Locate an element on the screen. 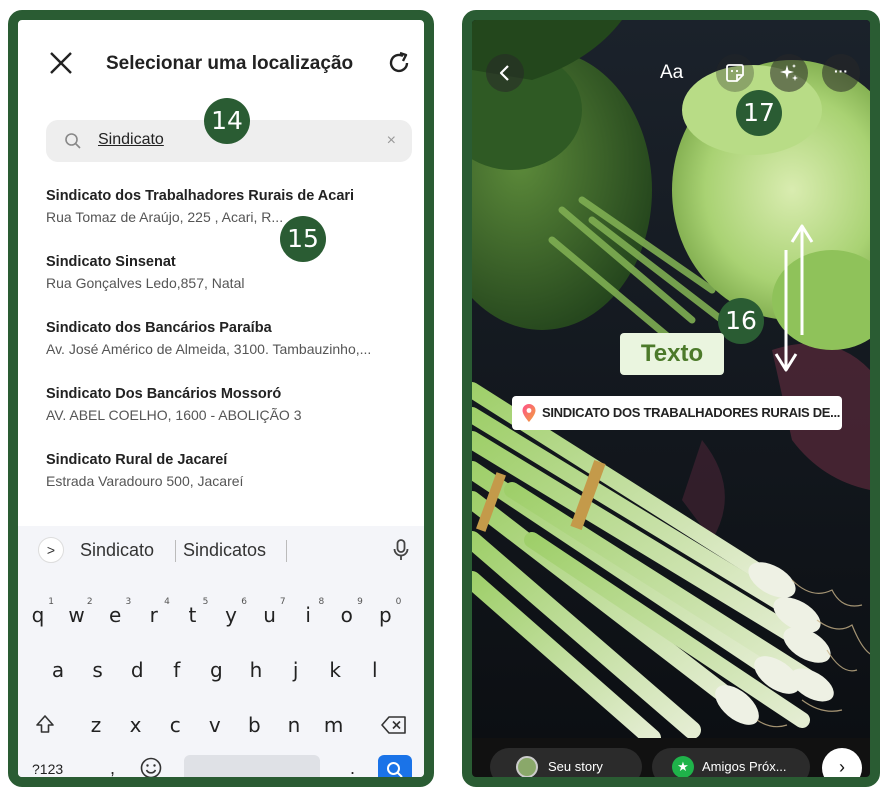 The image size is (880, 787). key-hint: 4 is located at coordinates (167, 602).